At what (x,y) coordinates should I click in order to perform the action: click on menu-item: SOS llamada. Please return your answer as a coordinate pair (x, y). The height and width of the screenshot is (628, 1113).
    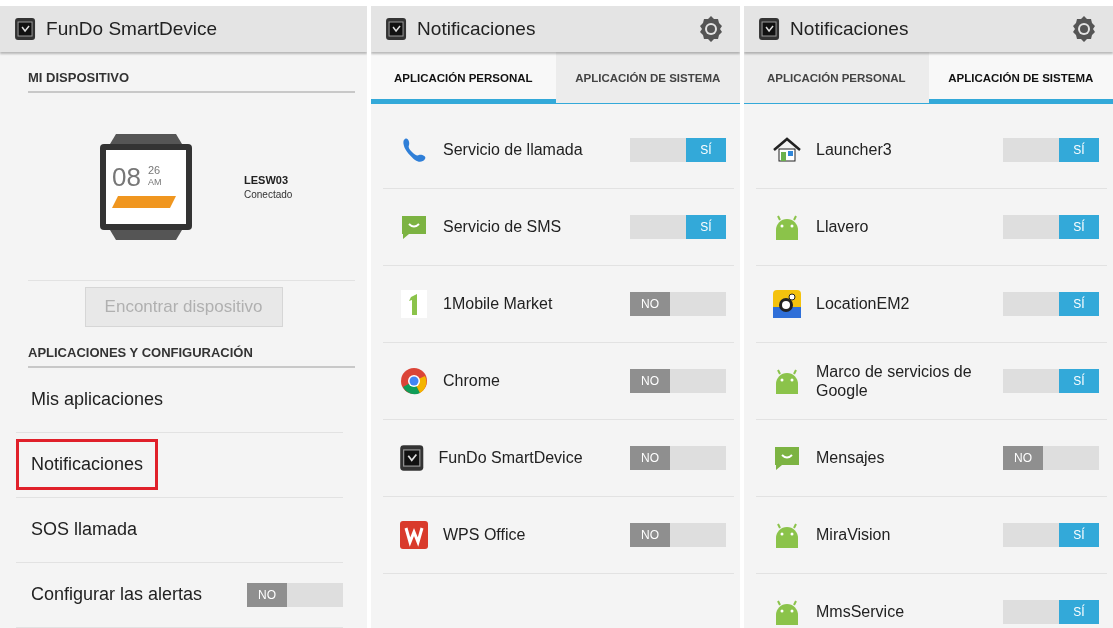
    Looking at the image, I should click on (84, 530).